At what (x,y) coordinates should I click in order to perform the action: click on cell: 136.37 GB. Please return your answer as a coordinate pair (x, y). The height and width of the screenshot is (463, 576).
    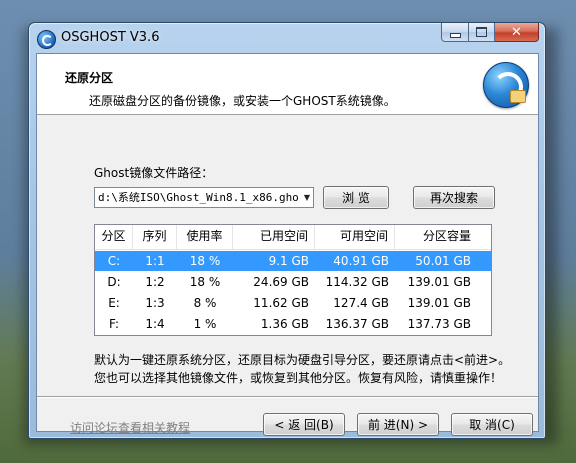
    Looking at the image, I should click on (357, 324).